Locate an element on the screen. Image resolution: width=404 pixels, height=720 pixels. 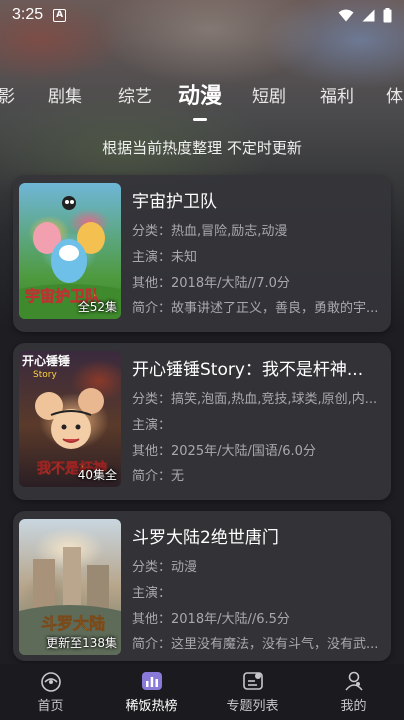
signal-icon is located at coordinates (368, 15).